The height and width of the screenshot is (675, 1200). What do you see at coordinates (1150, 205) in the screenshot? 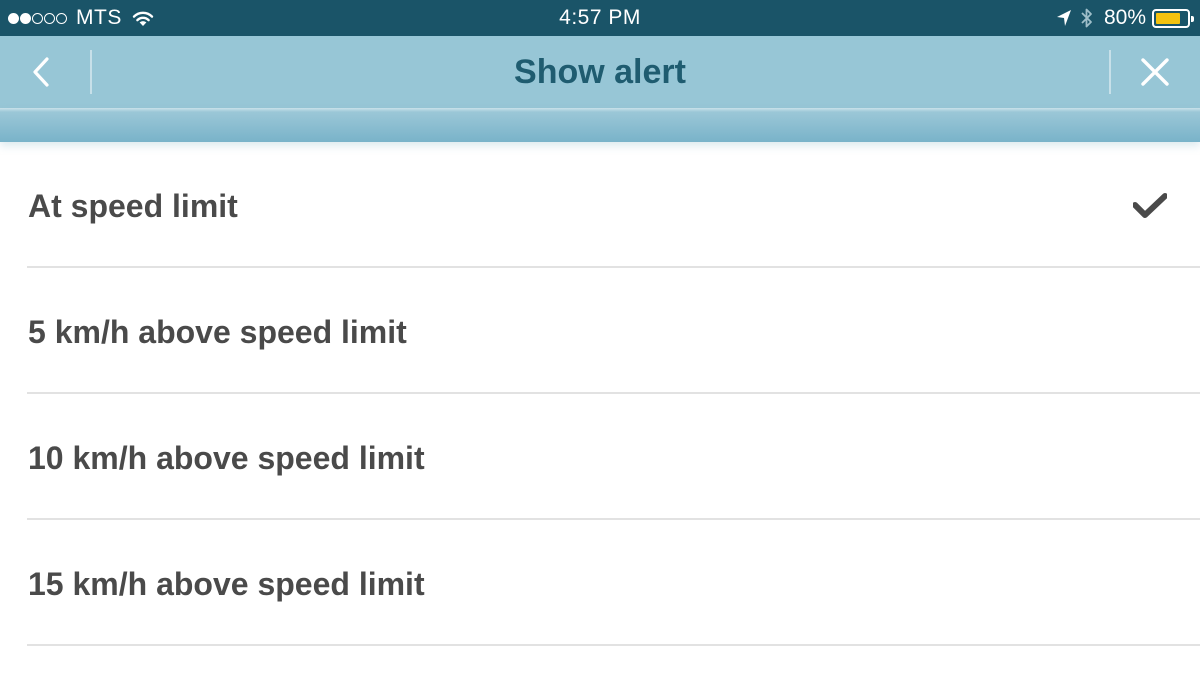
I see `checkmark-icon` at bounding box center [1150, 205].